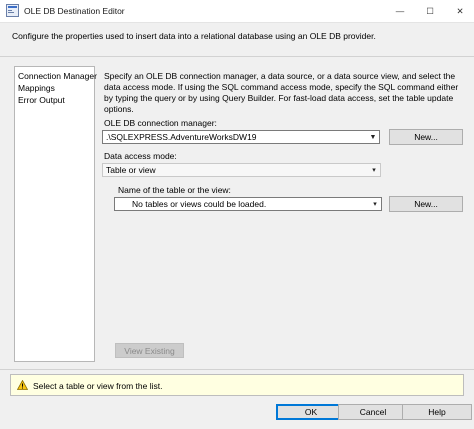  I want to click on table-name-combo: No tables or views could be loaded. ▾, so click(248, 204).